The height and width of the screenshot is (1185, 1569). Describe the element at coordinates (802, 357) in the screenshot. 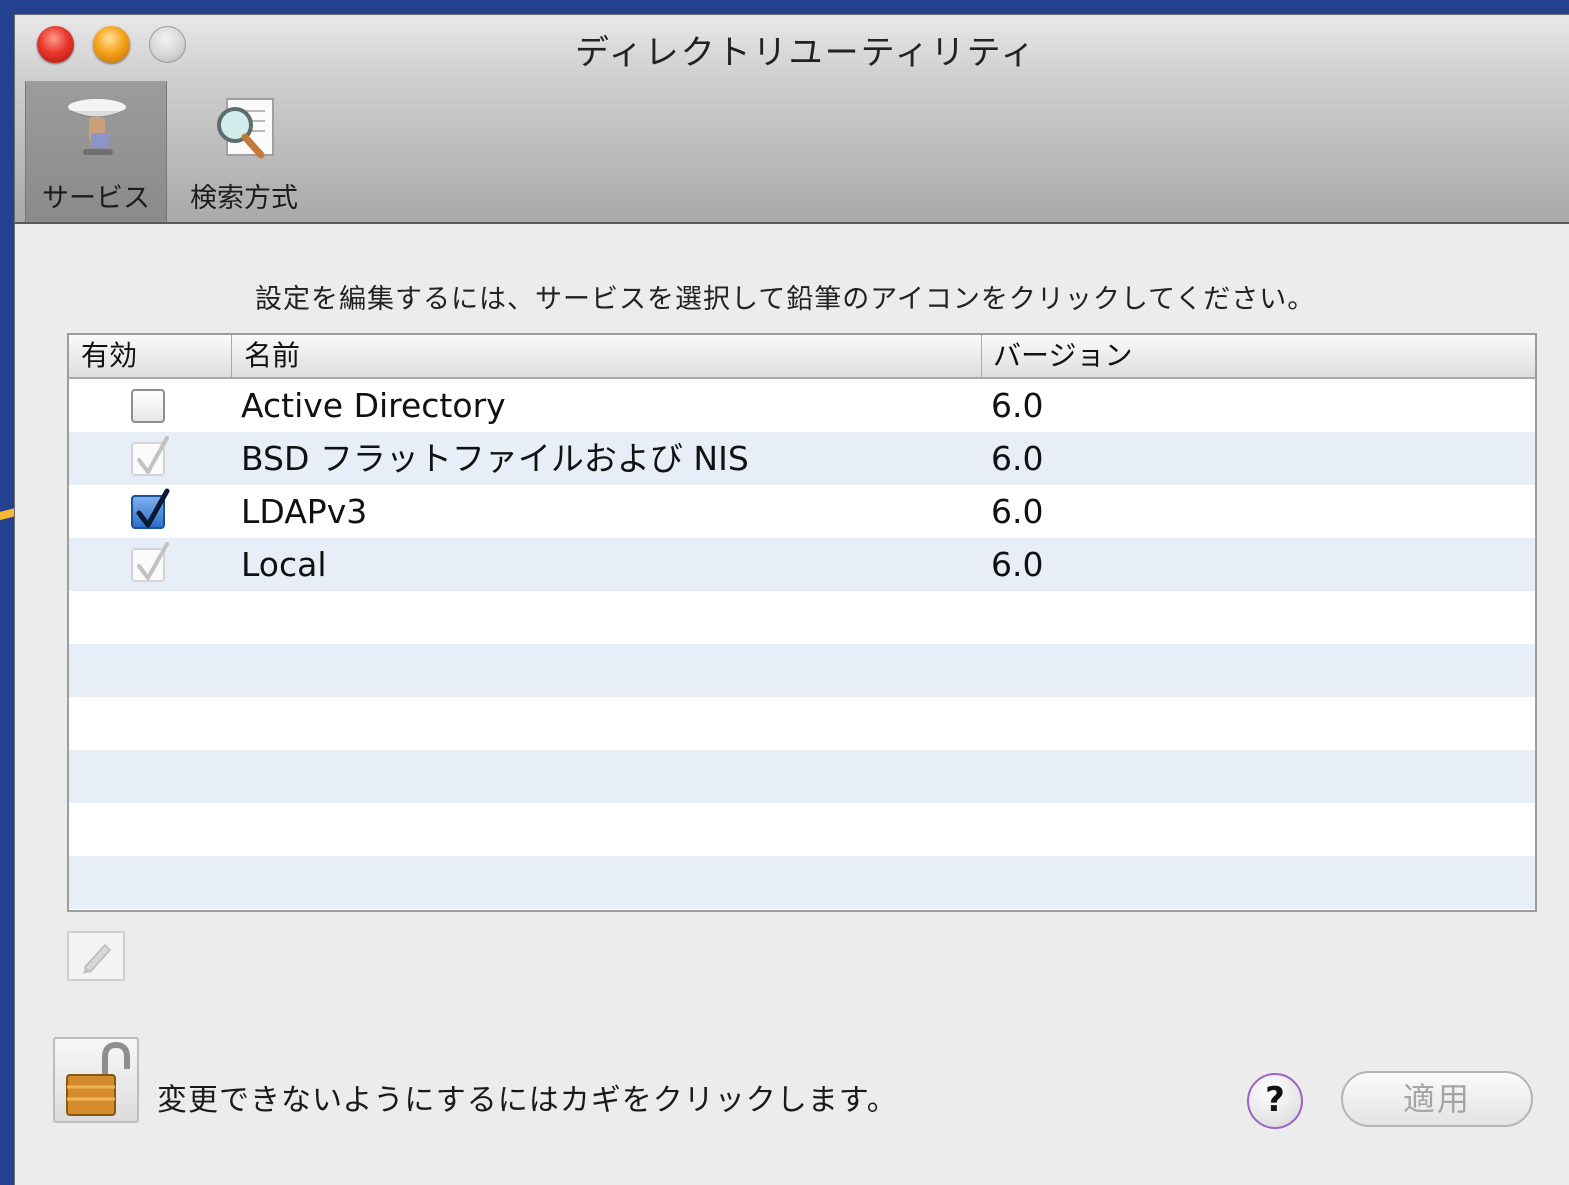

I see `table-header: 有効 名前 バージョン` at that location.